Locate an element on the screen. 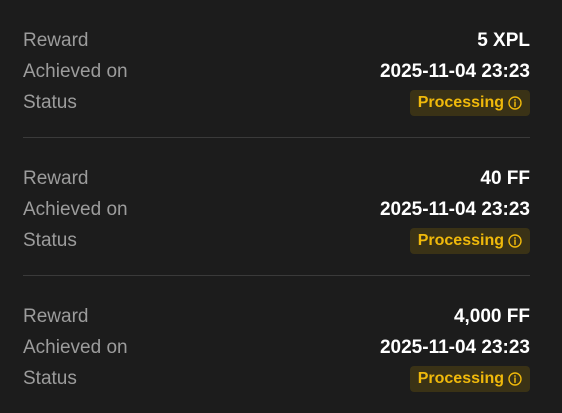  reward-value: 5 XPL is located at coordinates (503, 40).